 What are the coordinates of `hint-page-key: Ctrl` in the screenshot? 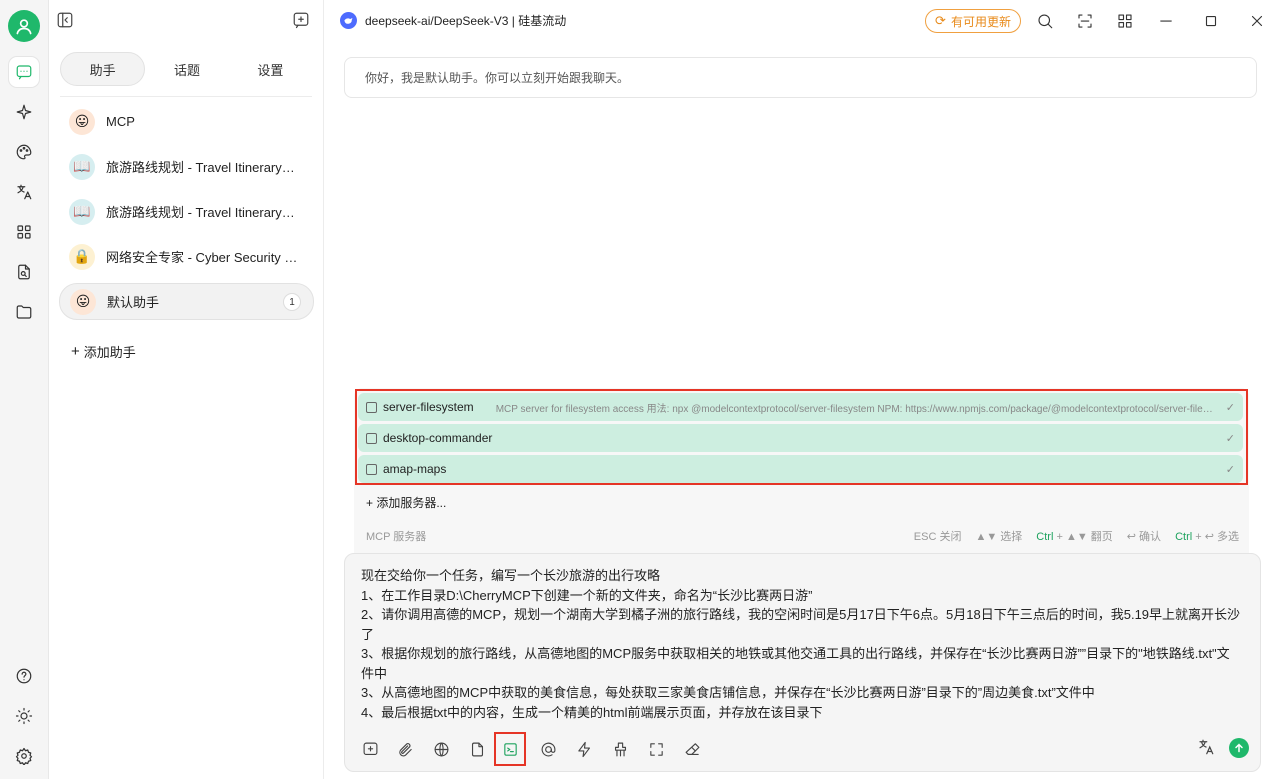 It's located at (1045, 537).